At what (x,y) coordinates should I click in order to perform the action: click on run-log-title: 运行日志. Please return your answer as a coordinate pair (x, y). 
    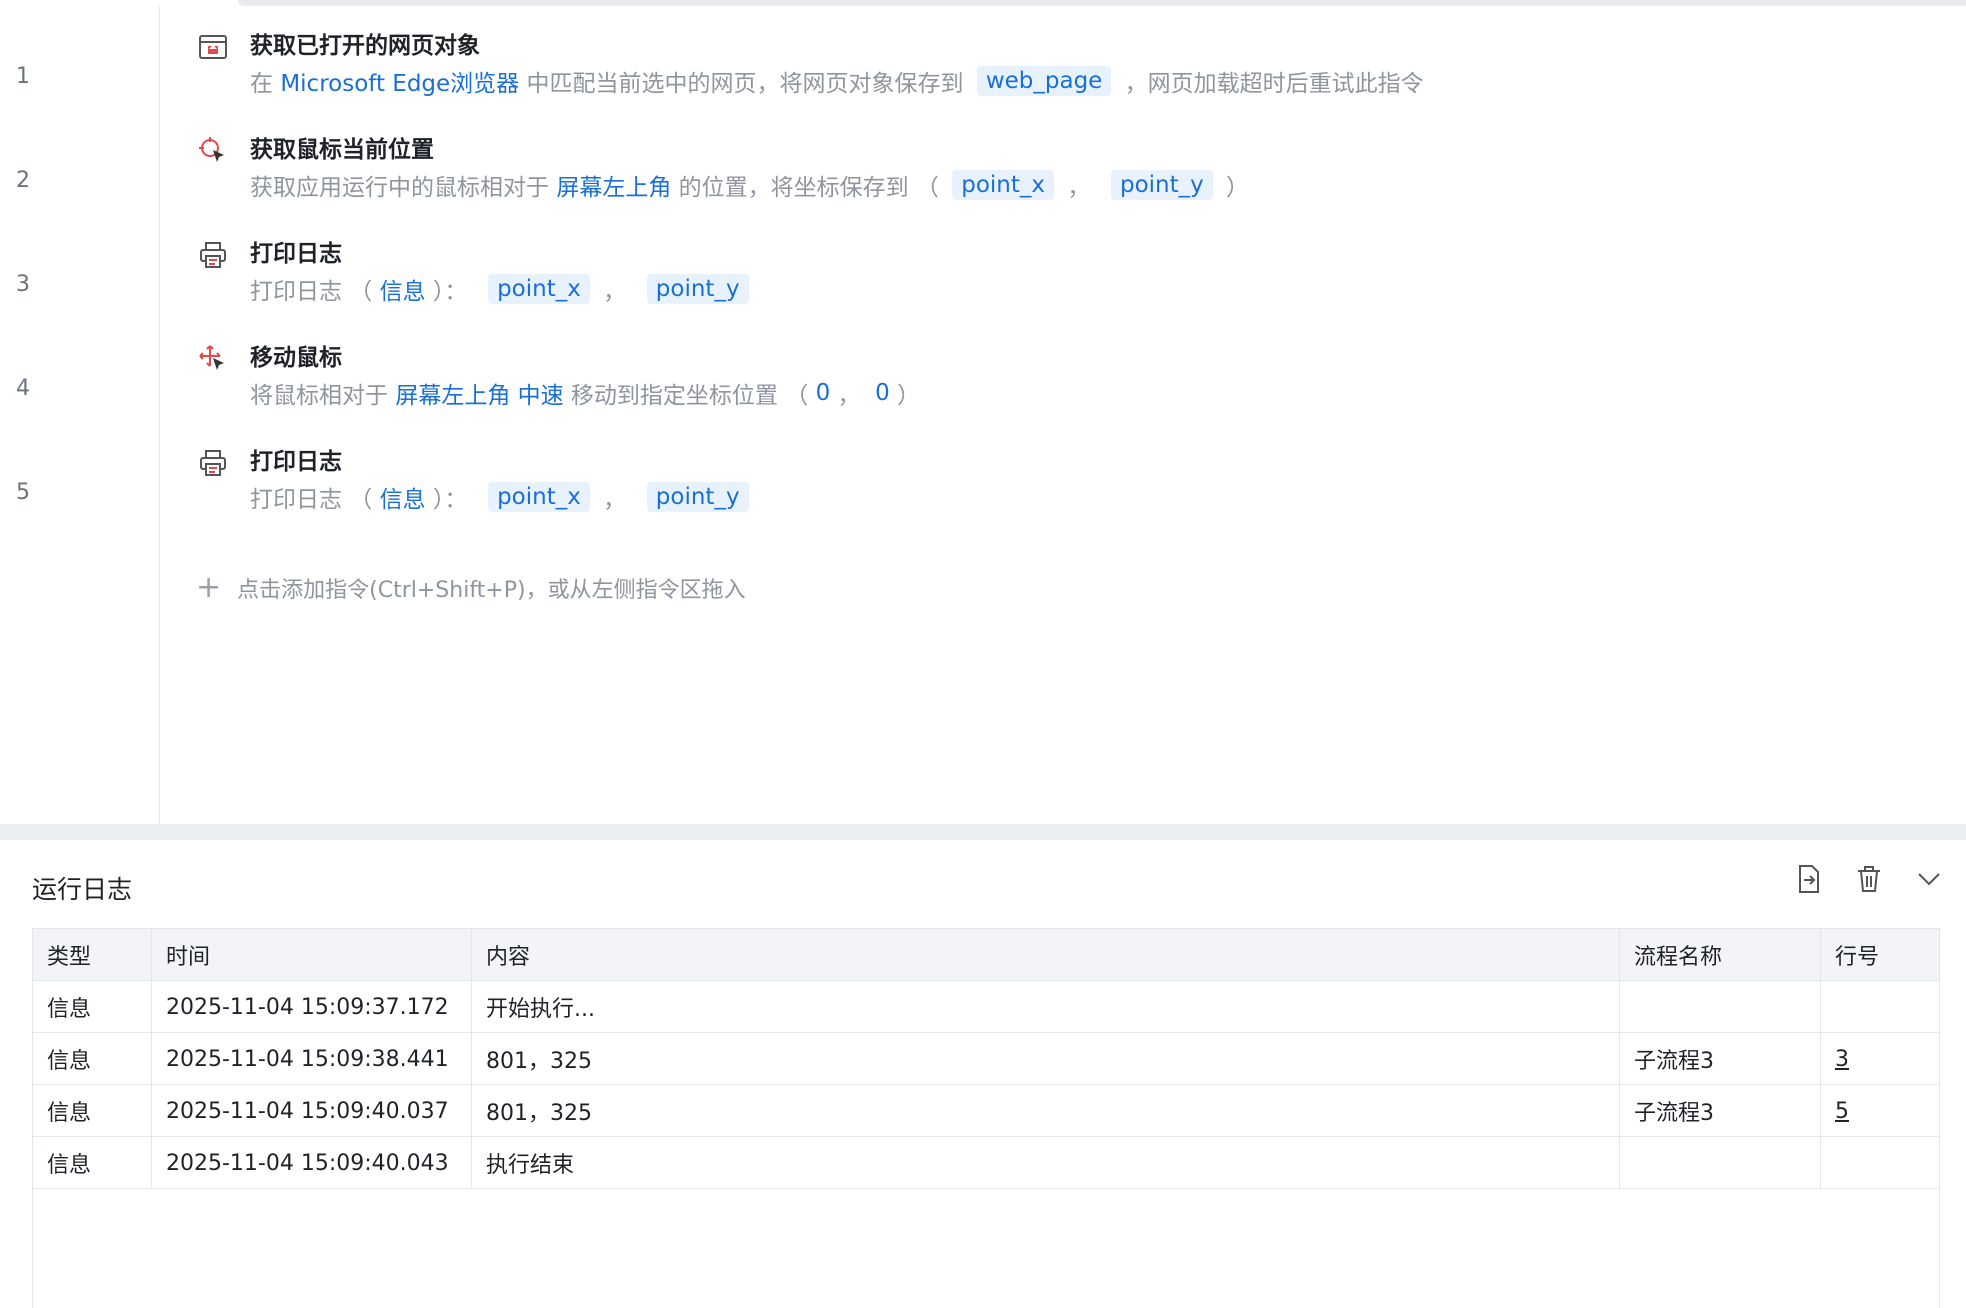
    Looking at the image, I should click on (82, 889).